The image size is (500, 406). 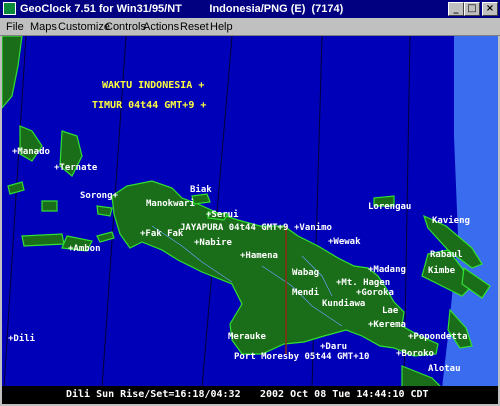 I want to click on place-lae: Lae, so click(x=390, y=311).